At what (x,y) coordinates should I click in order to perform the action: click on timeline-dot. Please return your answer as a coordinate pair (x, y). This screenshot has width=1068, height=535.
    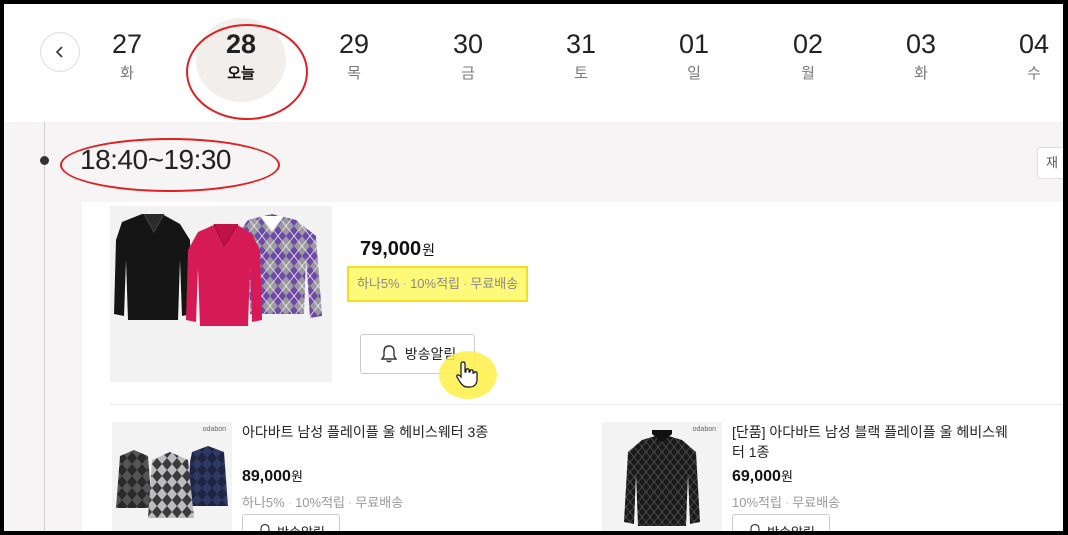
    Looking at the image, I should click on (44, 160).